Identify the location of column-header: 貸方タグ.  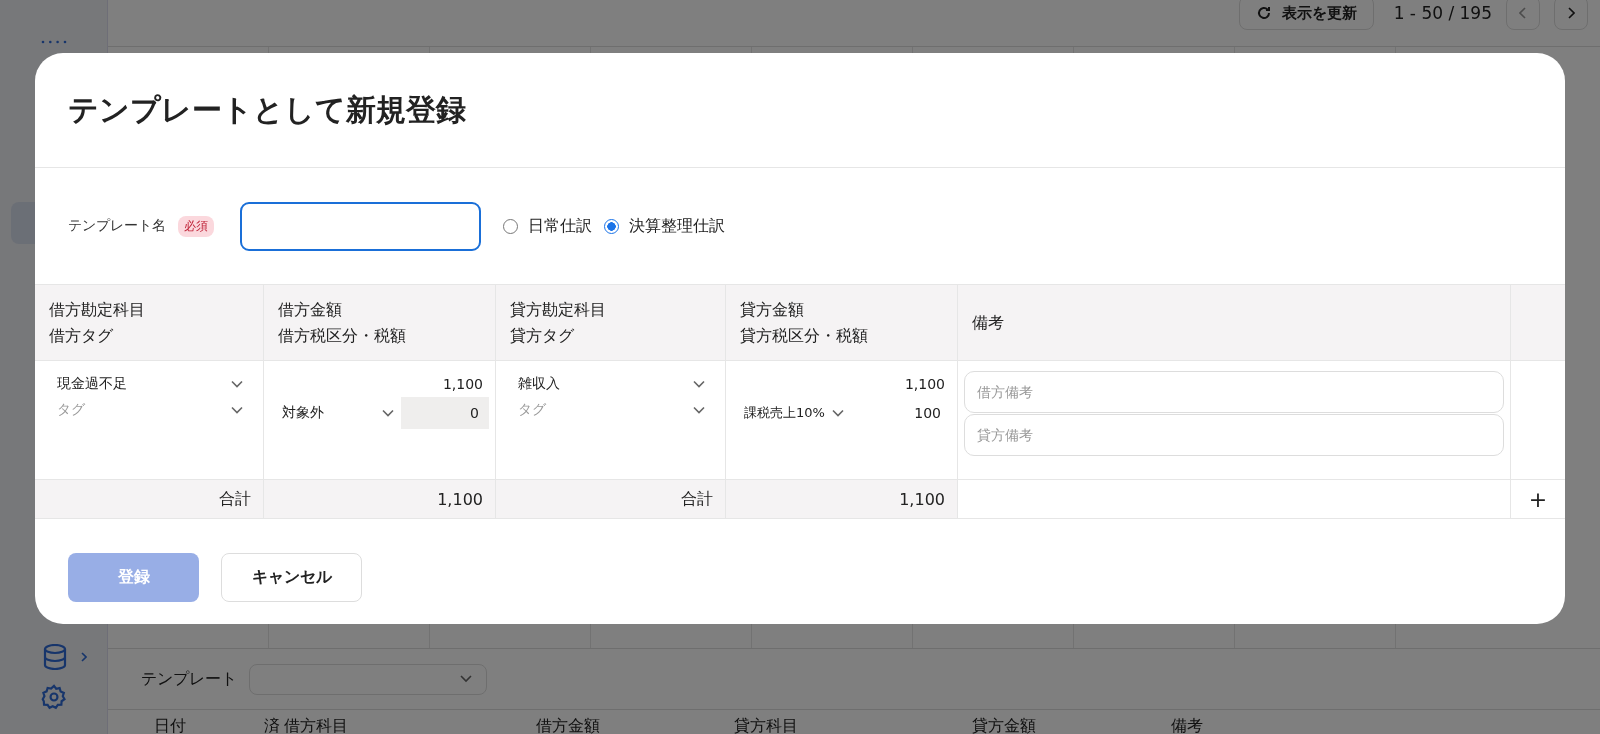
(542, 335).